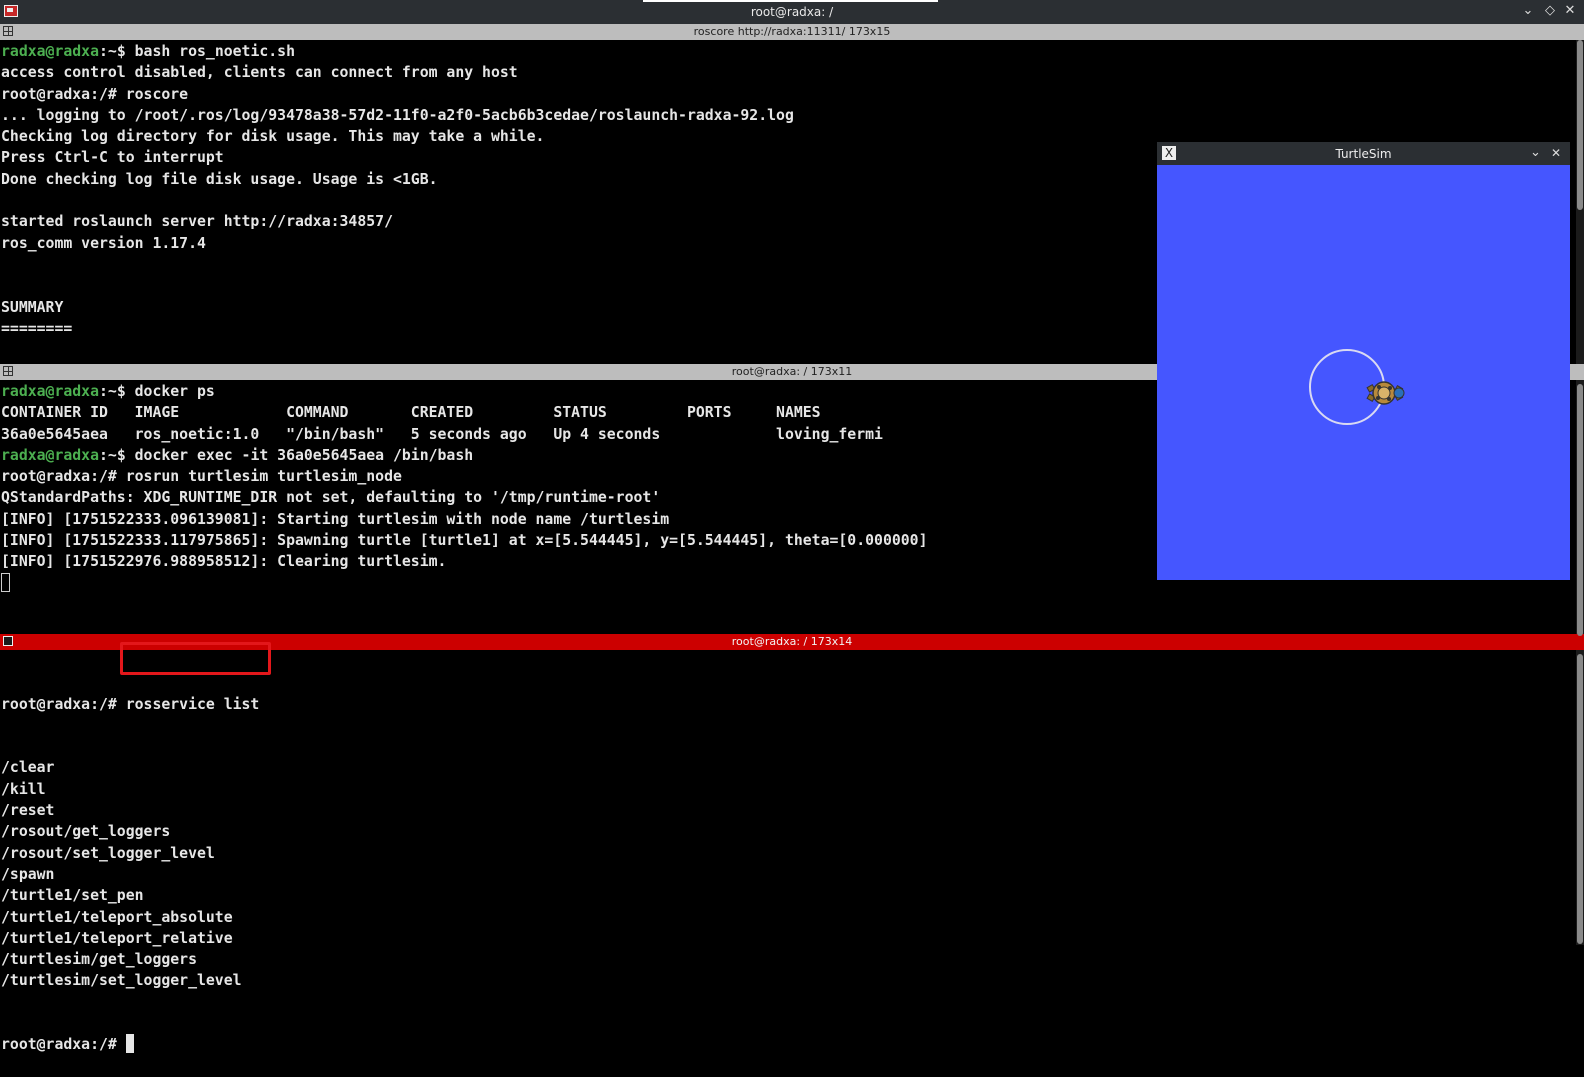 This screenshot has height=1077, width=1584. Describe the element at coordinates (72, 896) in the screenshot. I see `line-text: /turtle1/set_pen` at that location.